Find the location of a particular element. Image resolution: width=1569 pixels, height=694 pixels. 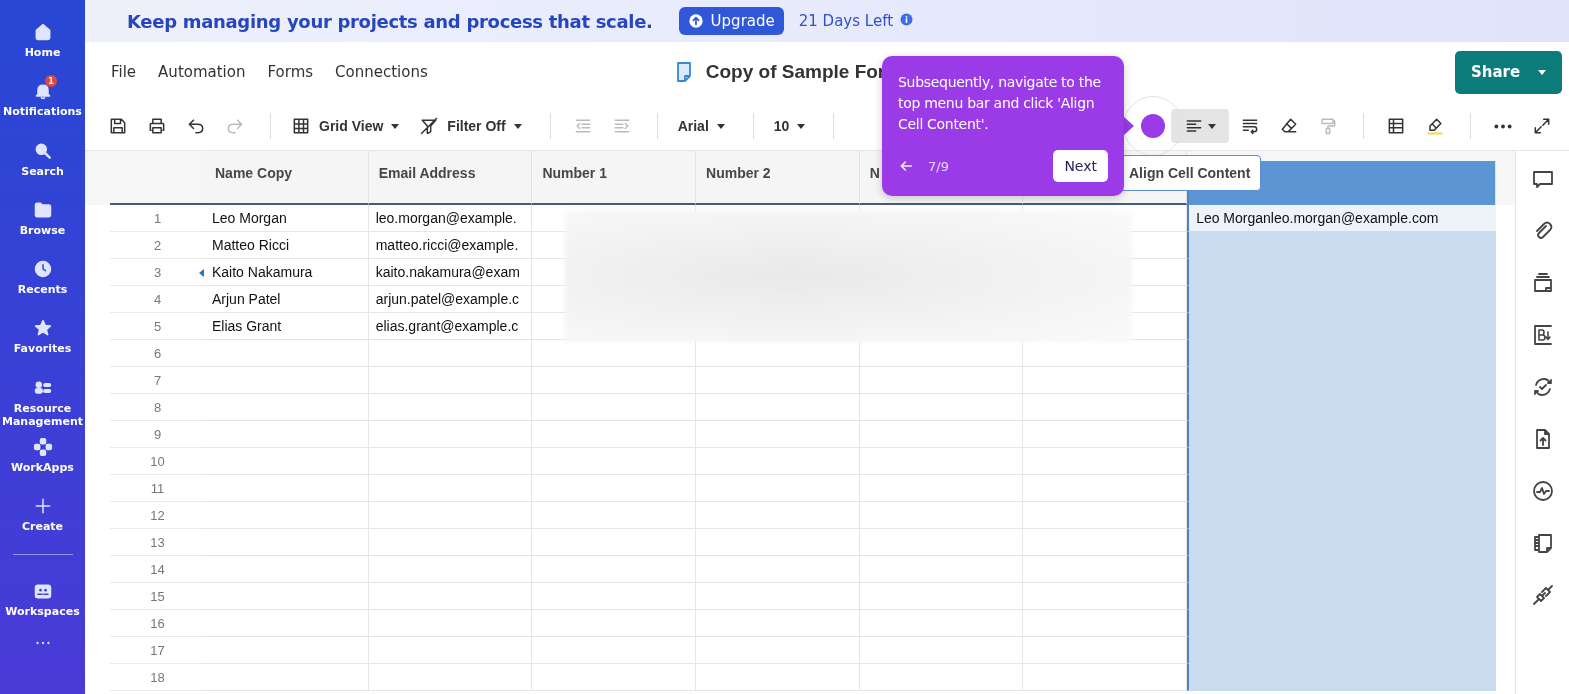

row-number: 10 is located at coordinates (157, 461).